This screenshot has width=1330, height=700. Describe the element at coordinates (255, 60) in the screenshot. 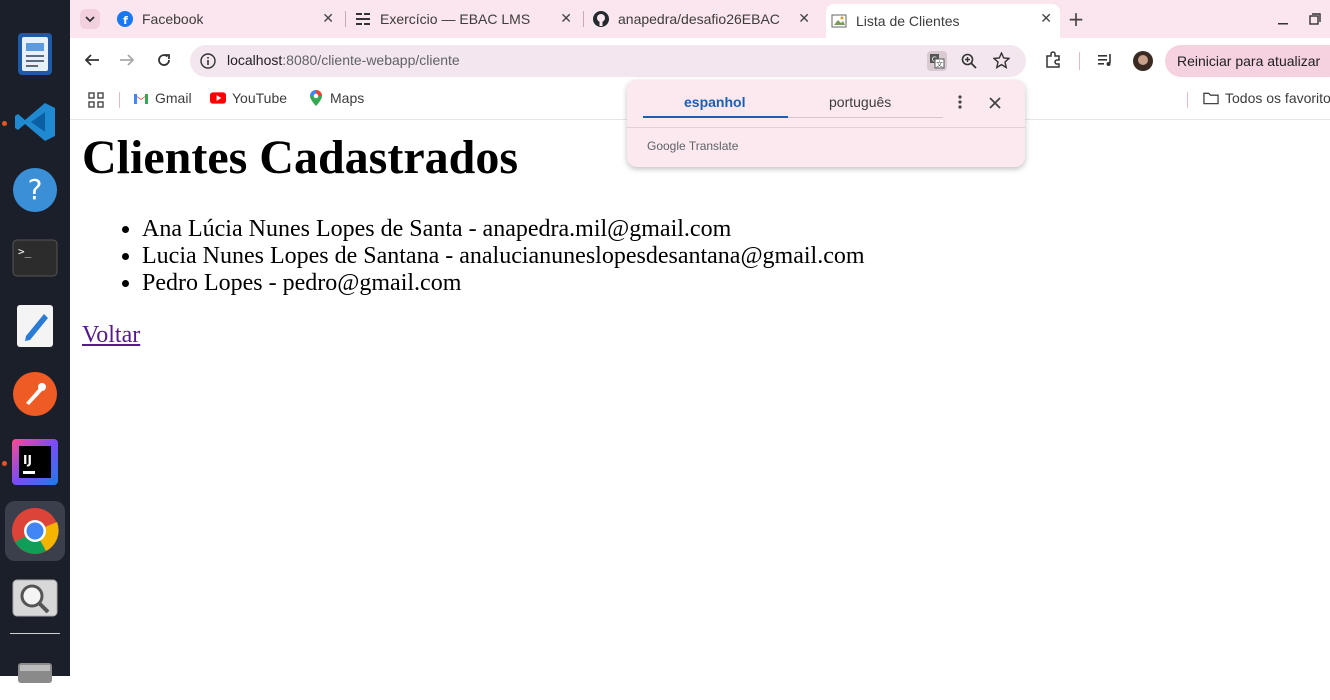

I see `url-host: localhost` at that location.